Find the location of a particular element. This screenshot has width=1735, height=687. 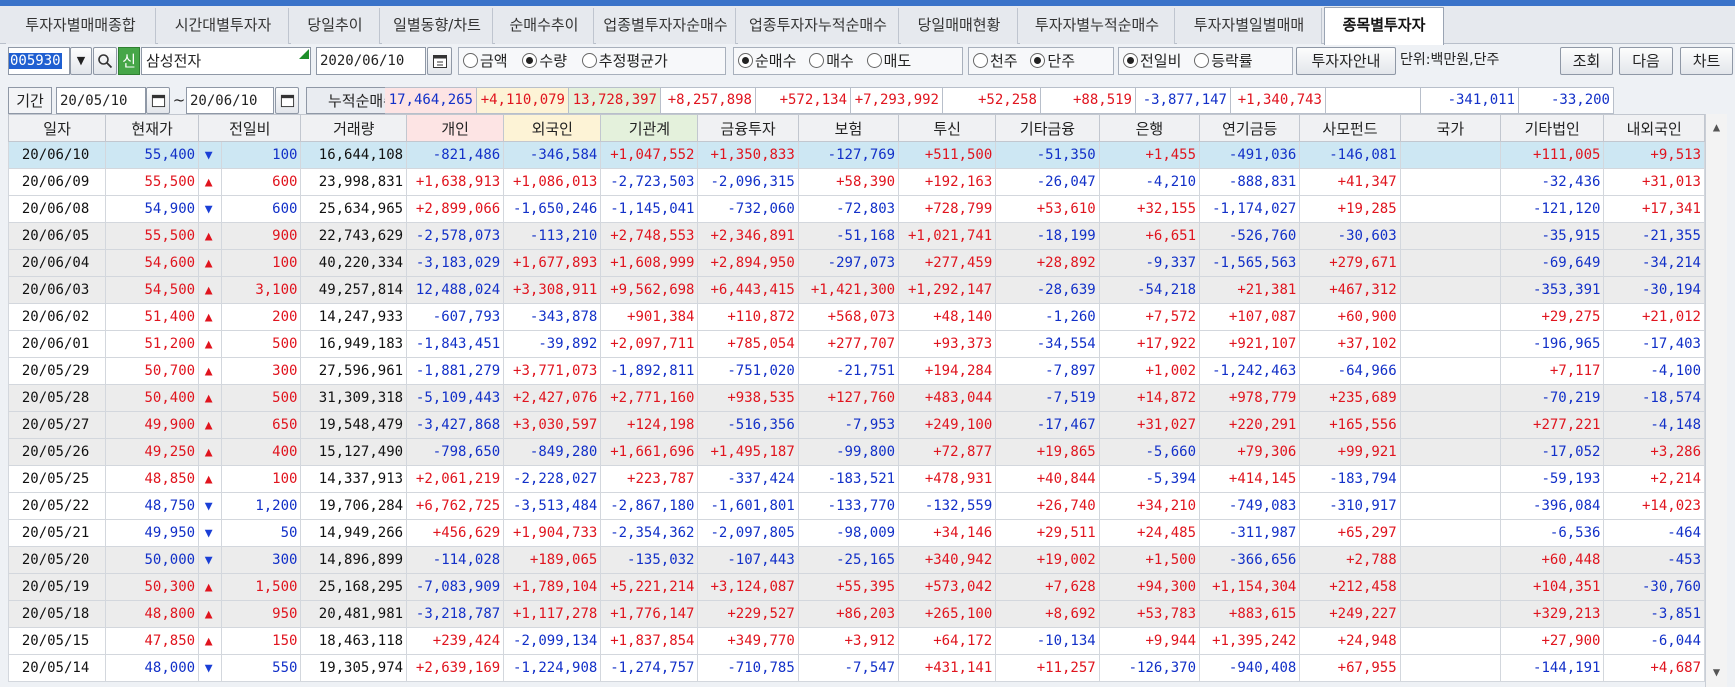

investor-value-cell: -4,148 is located at coordinates (1654, 425).